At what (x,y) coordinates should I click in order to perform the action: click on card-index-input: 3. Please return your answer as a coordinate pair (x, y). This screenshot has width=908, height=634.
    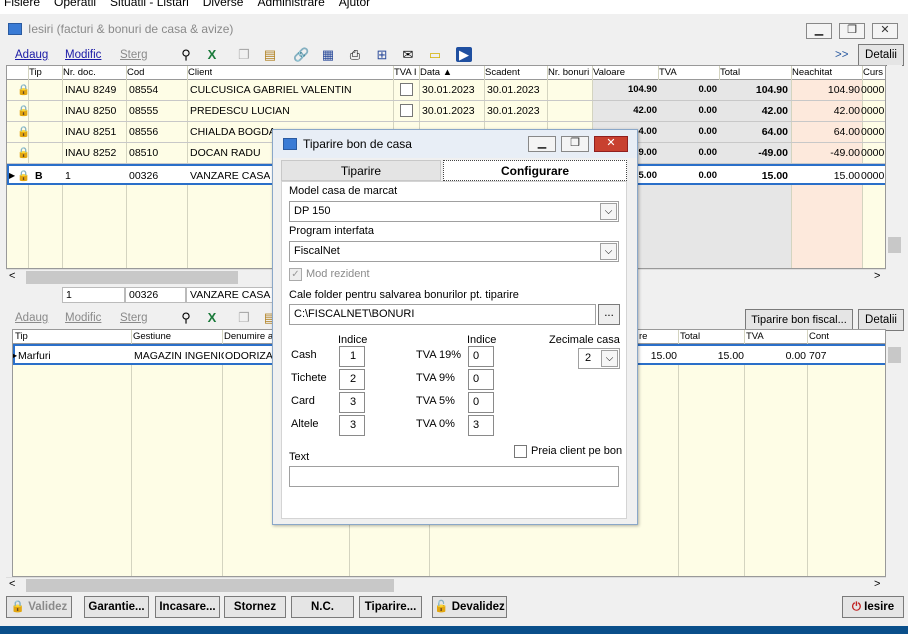
    Looking at the image, I should click on (352, 402).